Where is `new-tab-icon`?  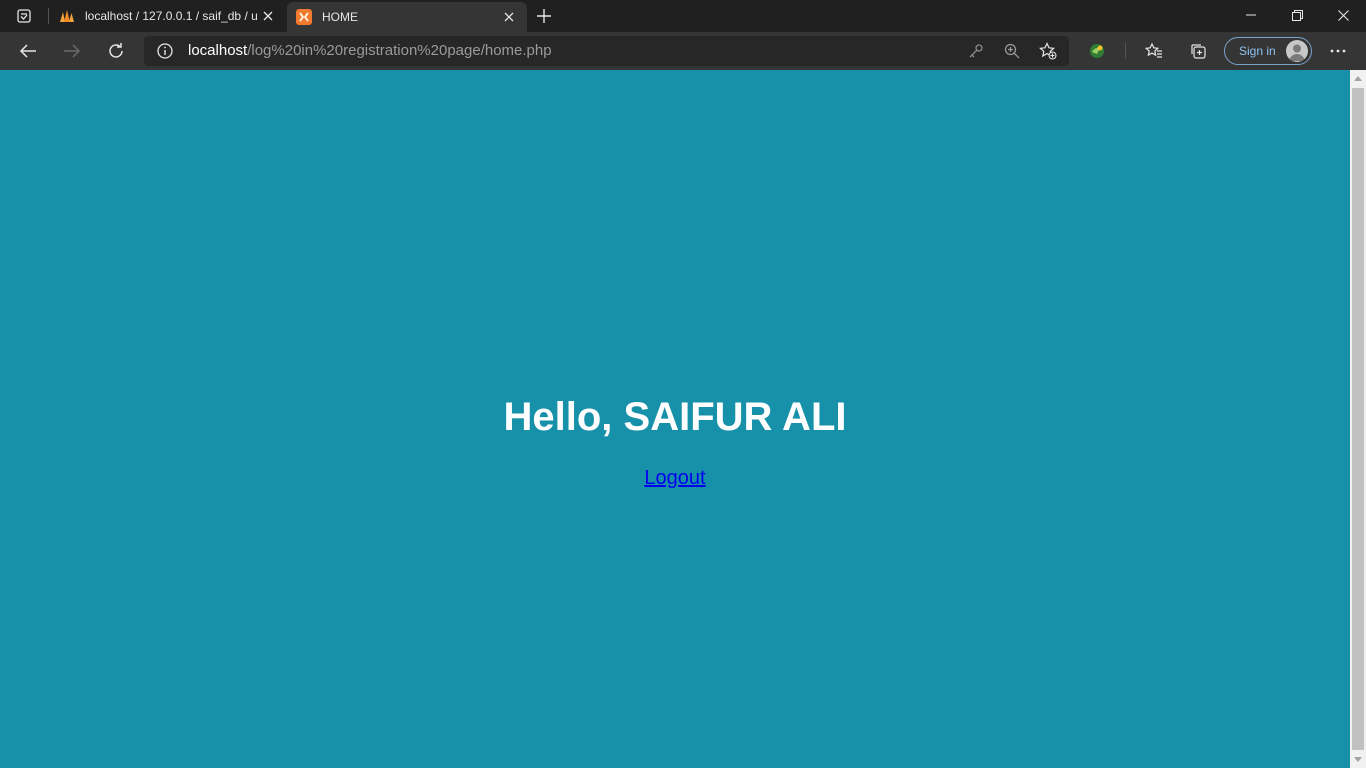
new-tab-icon is located at coordinates (544, 16).